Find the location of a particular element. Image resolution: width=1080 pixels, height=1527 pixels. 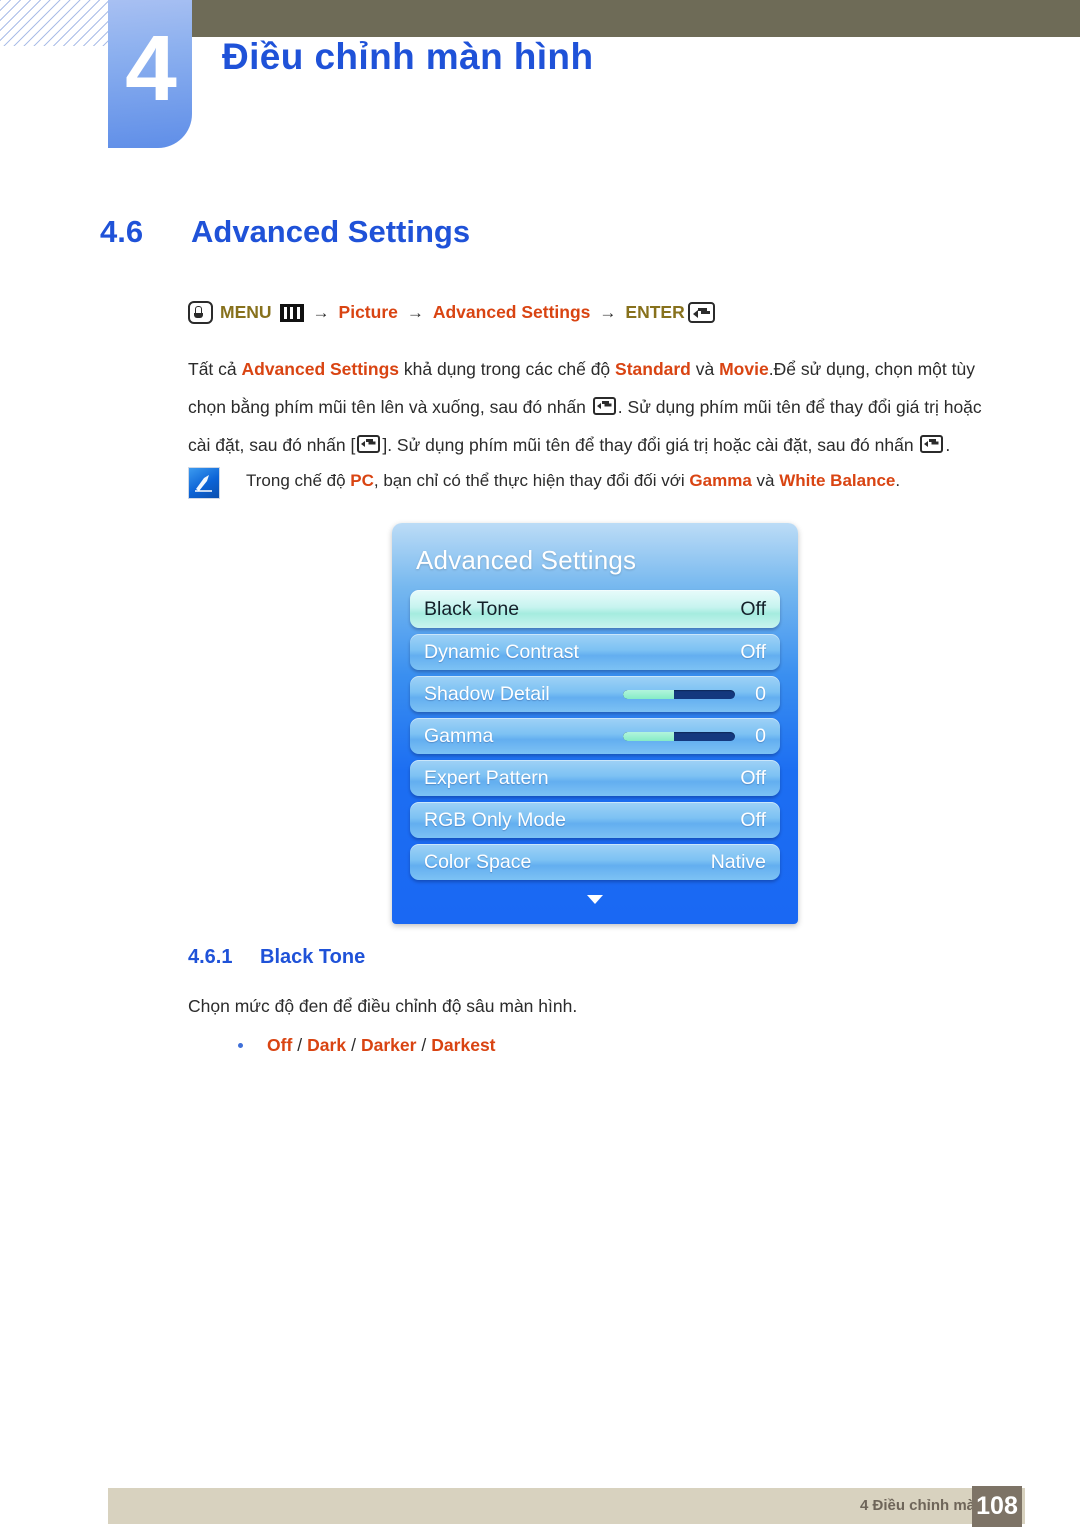

osd-row-label: Black Tone is located at coordinates (472, 608).